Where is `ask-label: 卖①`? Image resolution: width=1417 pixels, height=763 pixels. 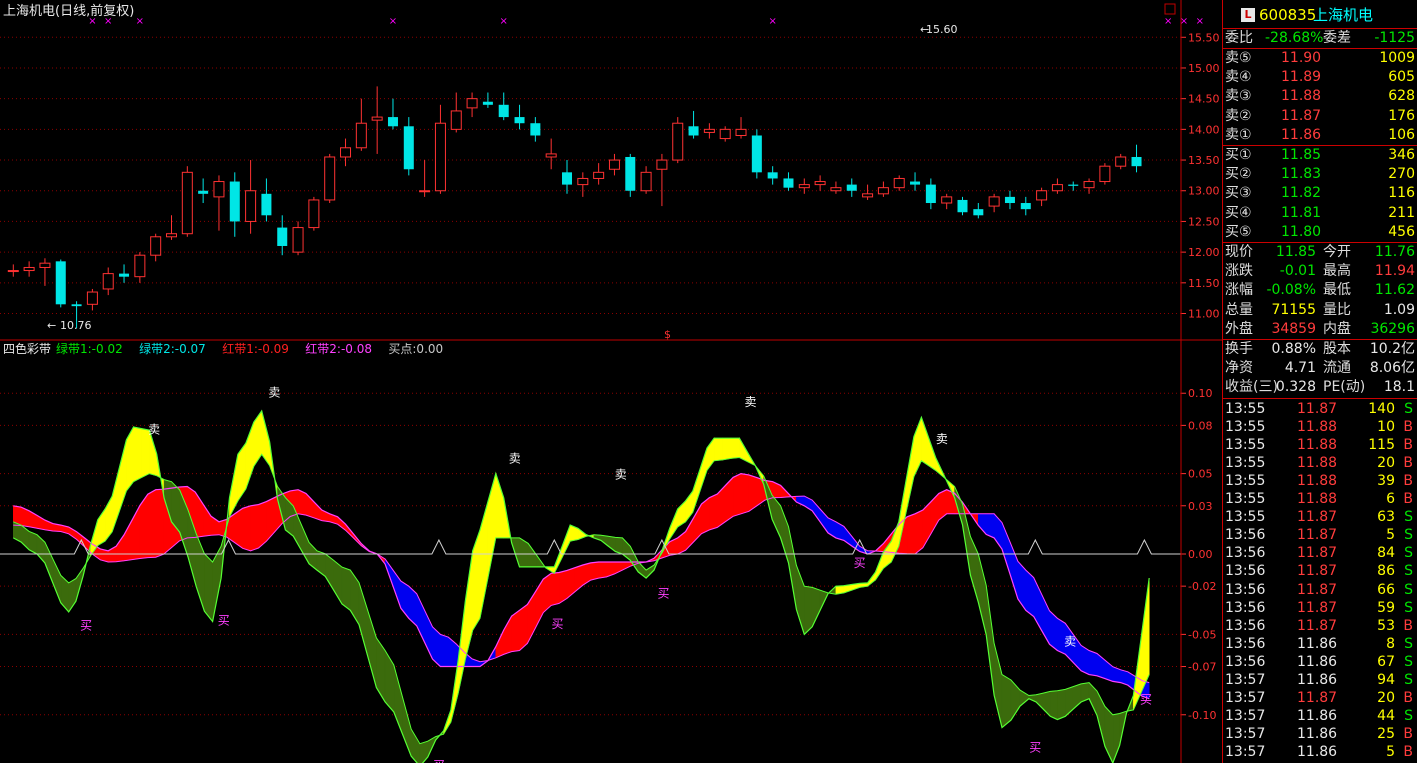
ask-label: 卖① is located at coordinates (1238, 134).